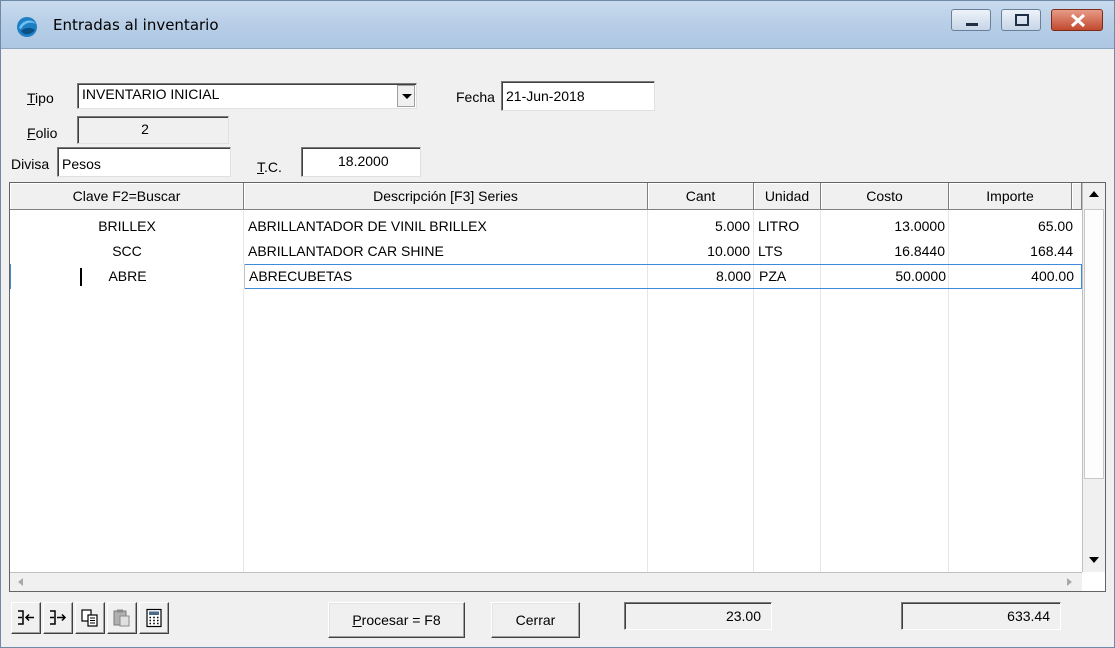 The width and height of the screenshot is (1115, 648). I want to click on cell-clave-editing: ABRE, so click(128, 276).